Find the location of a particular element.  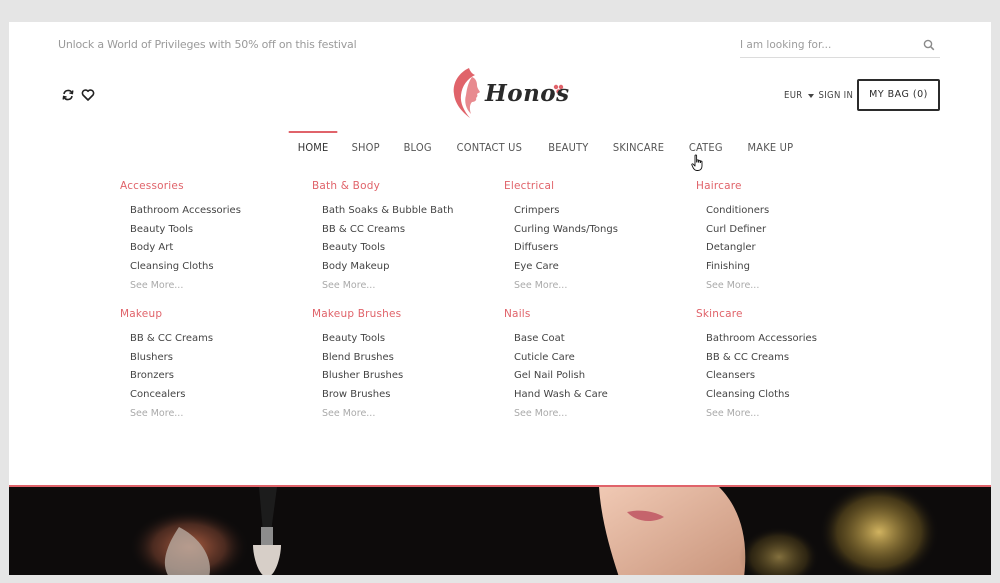

category-heading: Electrical is located at coordinates (599, 186).